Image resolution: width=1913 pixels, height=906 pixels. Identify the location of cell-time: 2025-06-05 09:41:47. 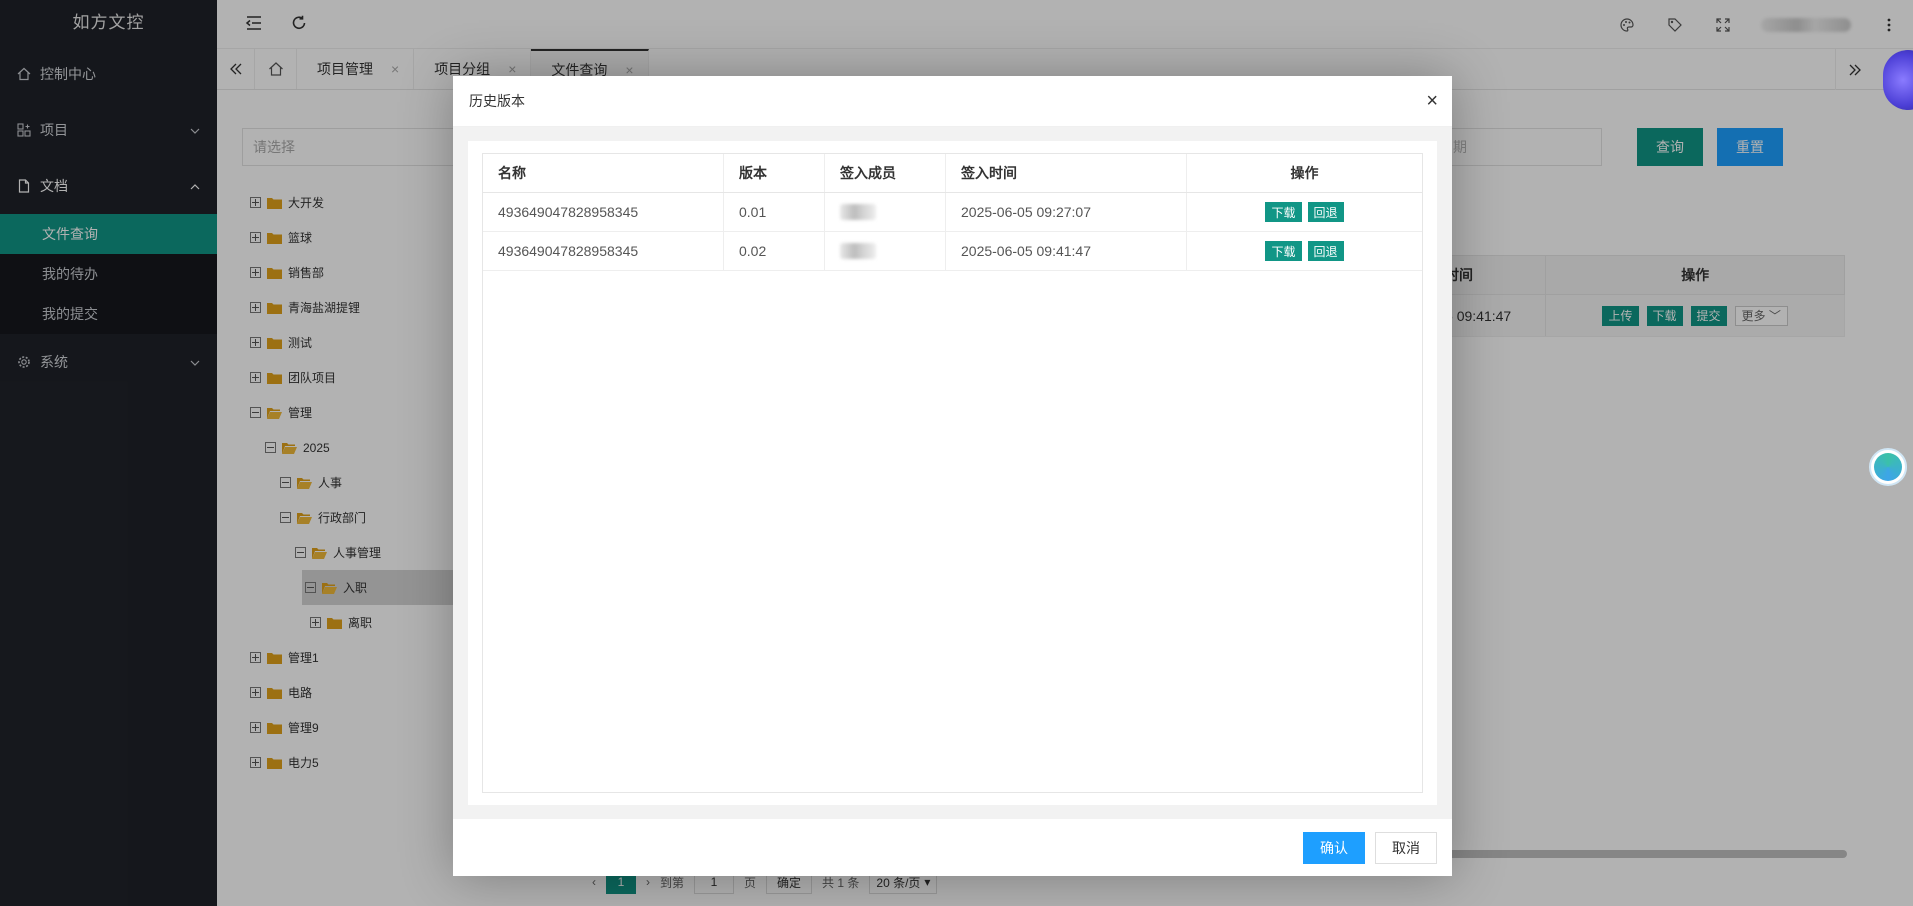
(1066, 251).